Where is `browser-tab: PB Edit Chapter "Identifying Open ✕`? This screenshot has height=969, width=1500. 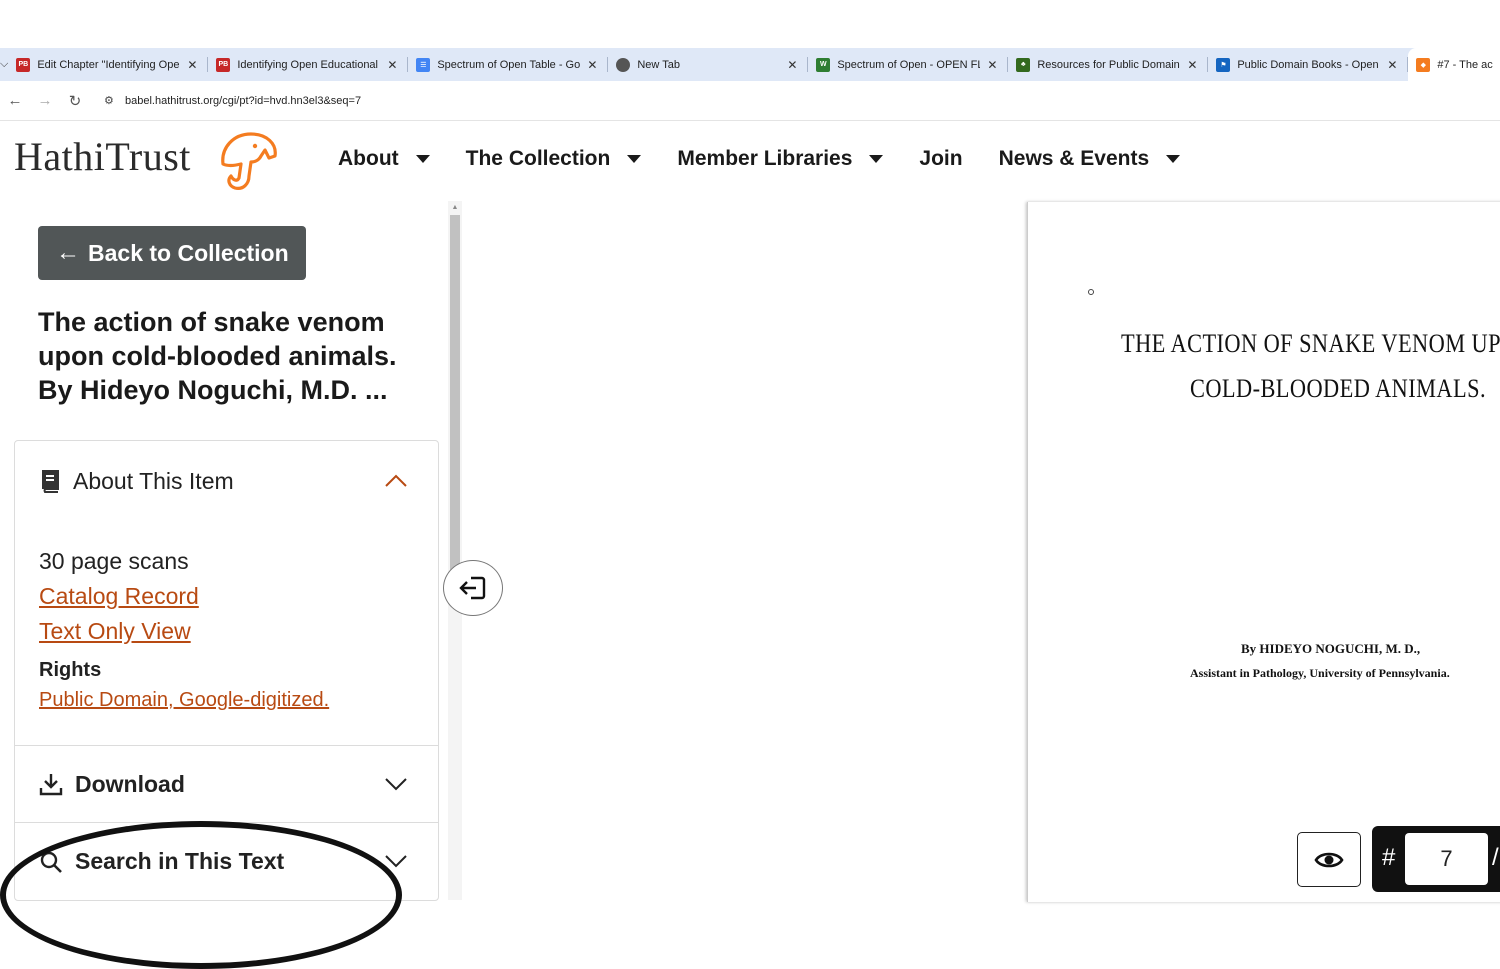 browser-tab: PB Edit Chapter "Identifying Open ✕ is located at coordinates (108, 64).